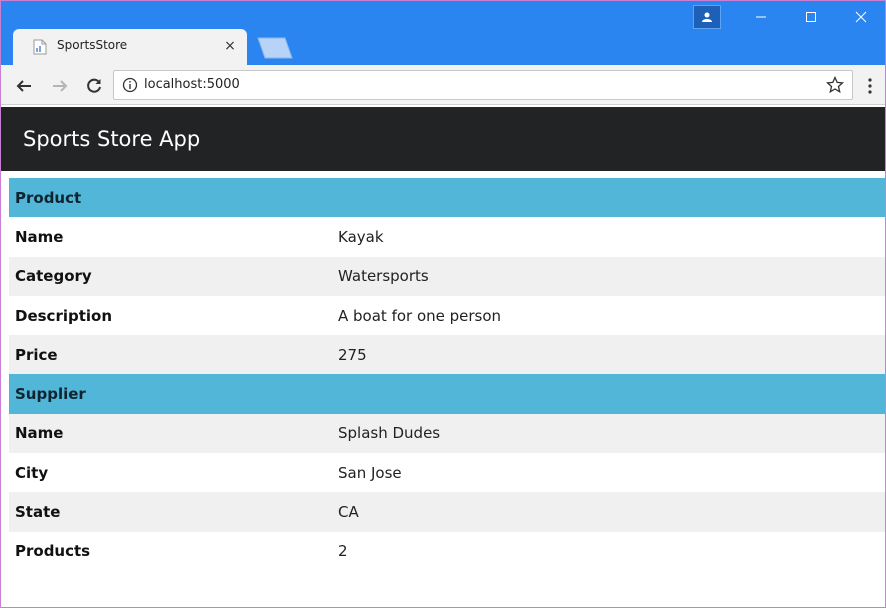  Describe the element at coordinates (483, 85) in the screenshot. I see `address-bar: localhost:5000` at that location.